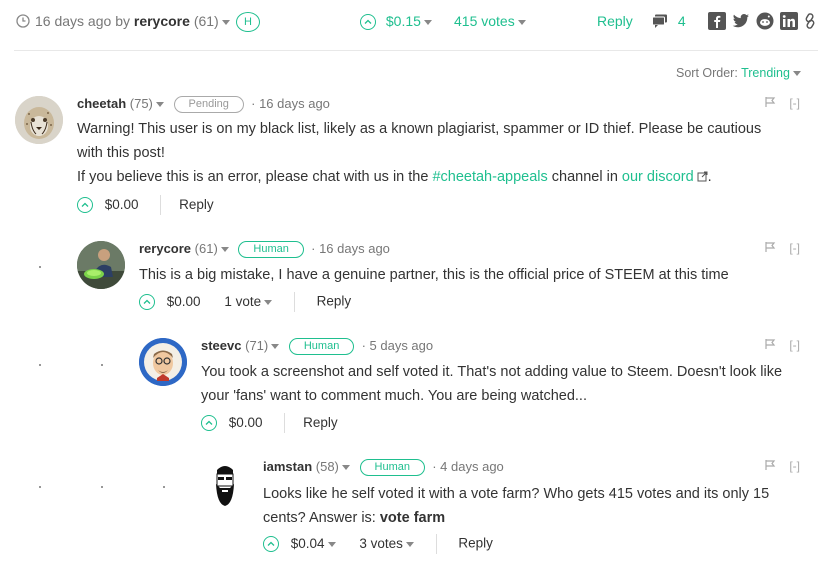 This screenshot has width=832, height=572. What do you see at coordinates (101, 103) in the screenshot?
I see `comment-author: cheetah` at bounding box center [101, 103].